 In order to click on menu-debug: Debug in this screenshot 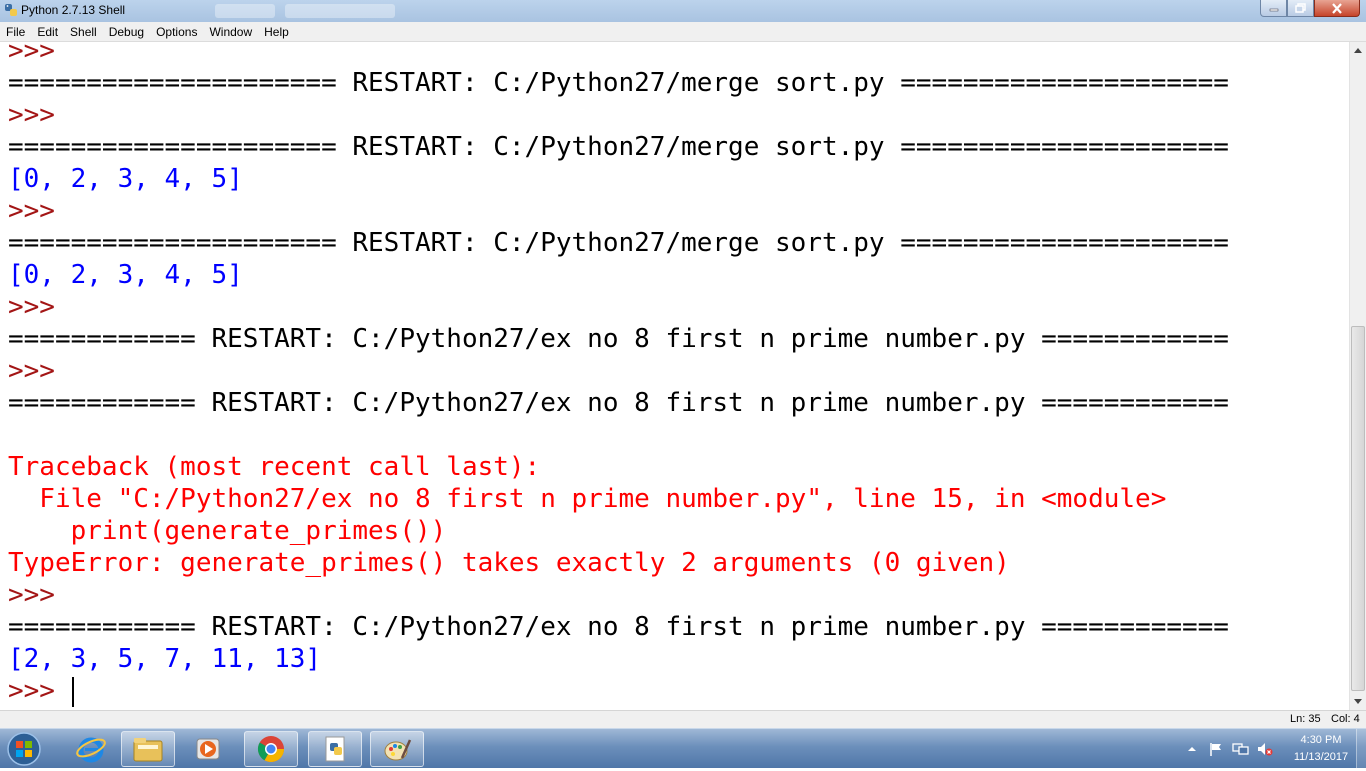, I will do `click(126, 31)`.